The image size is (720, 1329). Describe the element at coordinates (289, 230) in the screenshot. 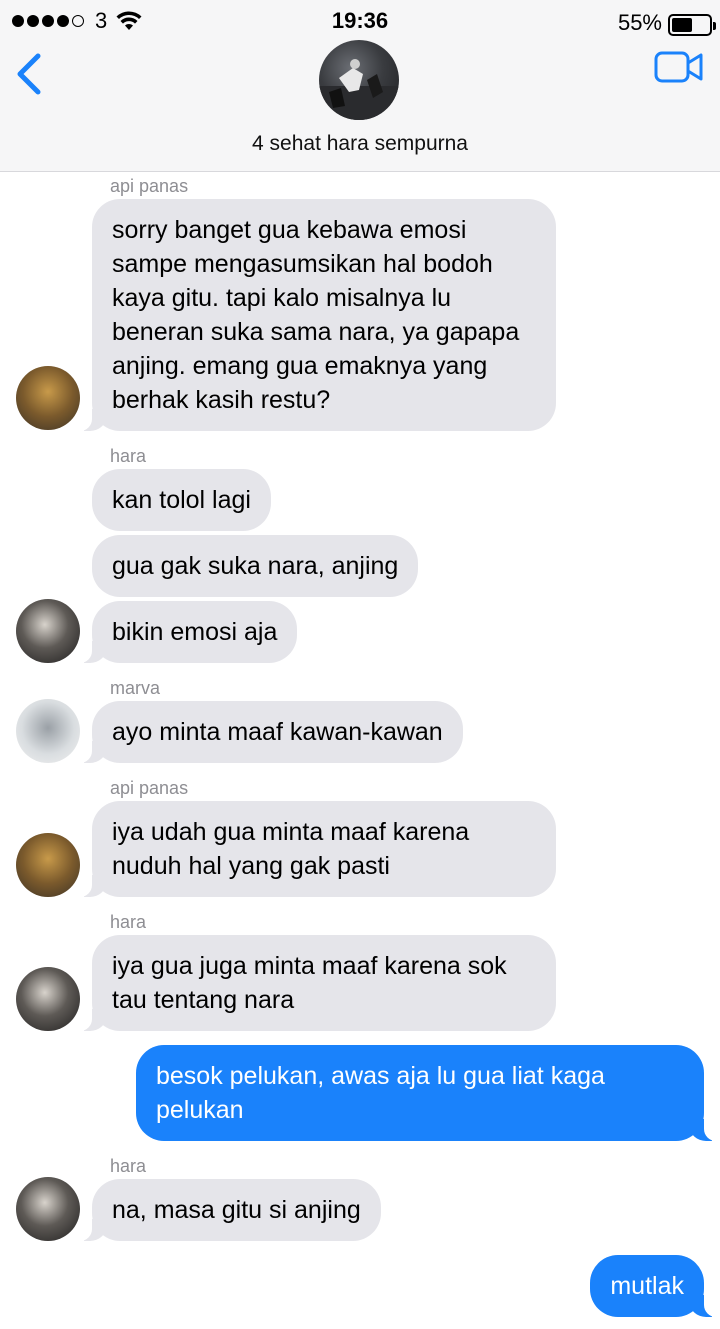

I see `message-line: sorry banget gua kebawa emosi` at that location.